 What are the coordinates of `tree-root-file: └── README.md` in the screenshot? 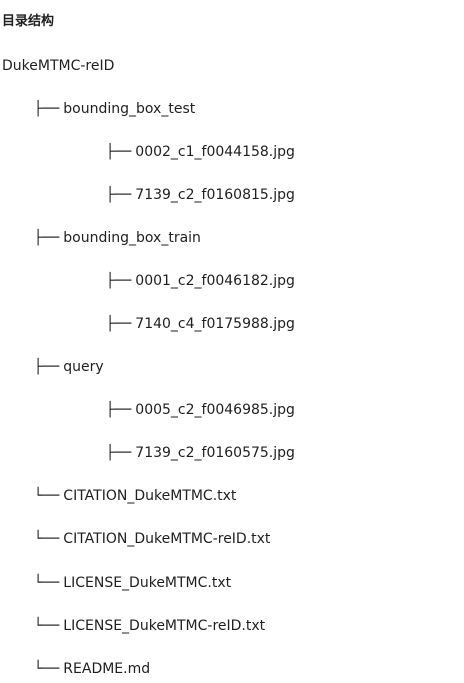 It's located at (92, 669).